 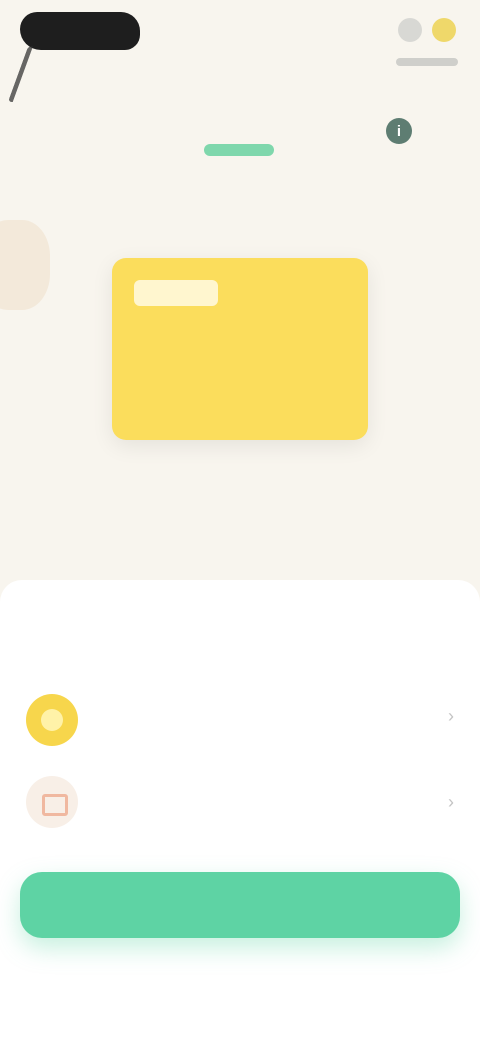 I want to click on decorative-blob, so click(x=25, y=265).